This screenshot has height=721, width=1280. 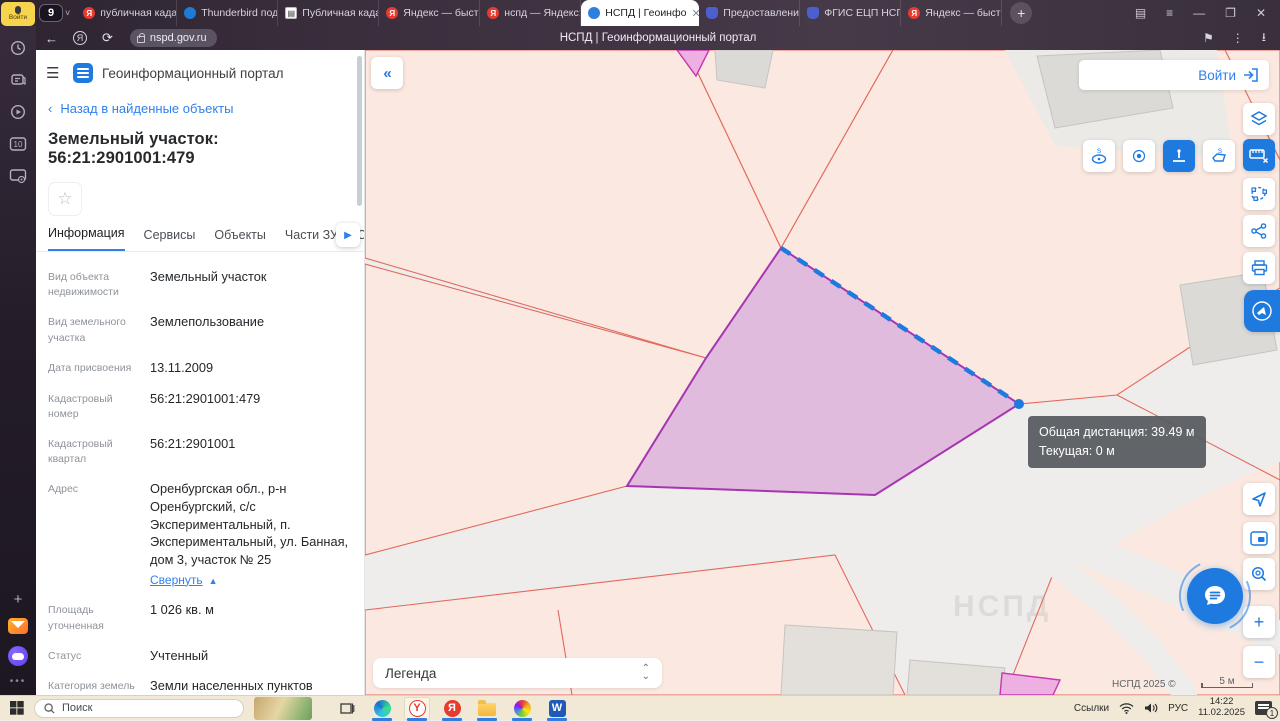 What do you see at coordinates (311, 239) in the screenshot?
I see `tab-parcel-parts: Части ЗУ` at bounding box center [311, 239].